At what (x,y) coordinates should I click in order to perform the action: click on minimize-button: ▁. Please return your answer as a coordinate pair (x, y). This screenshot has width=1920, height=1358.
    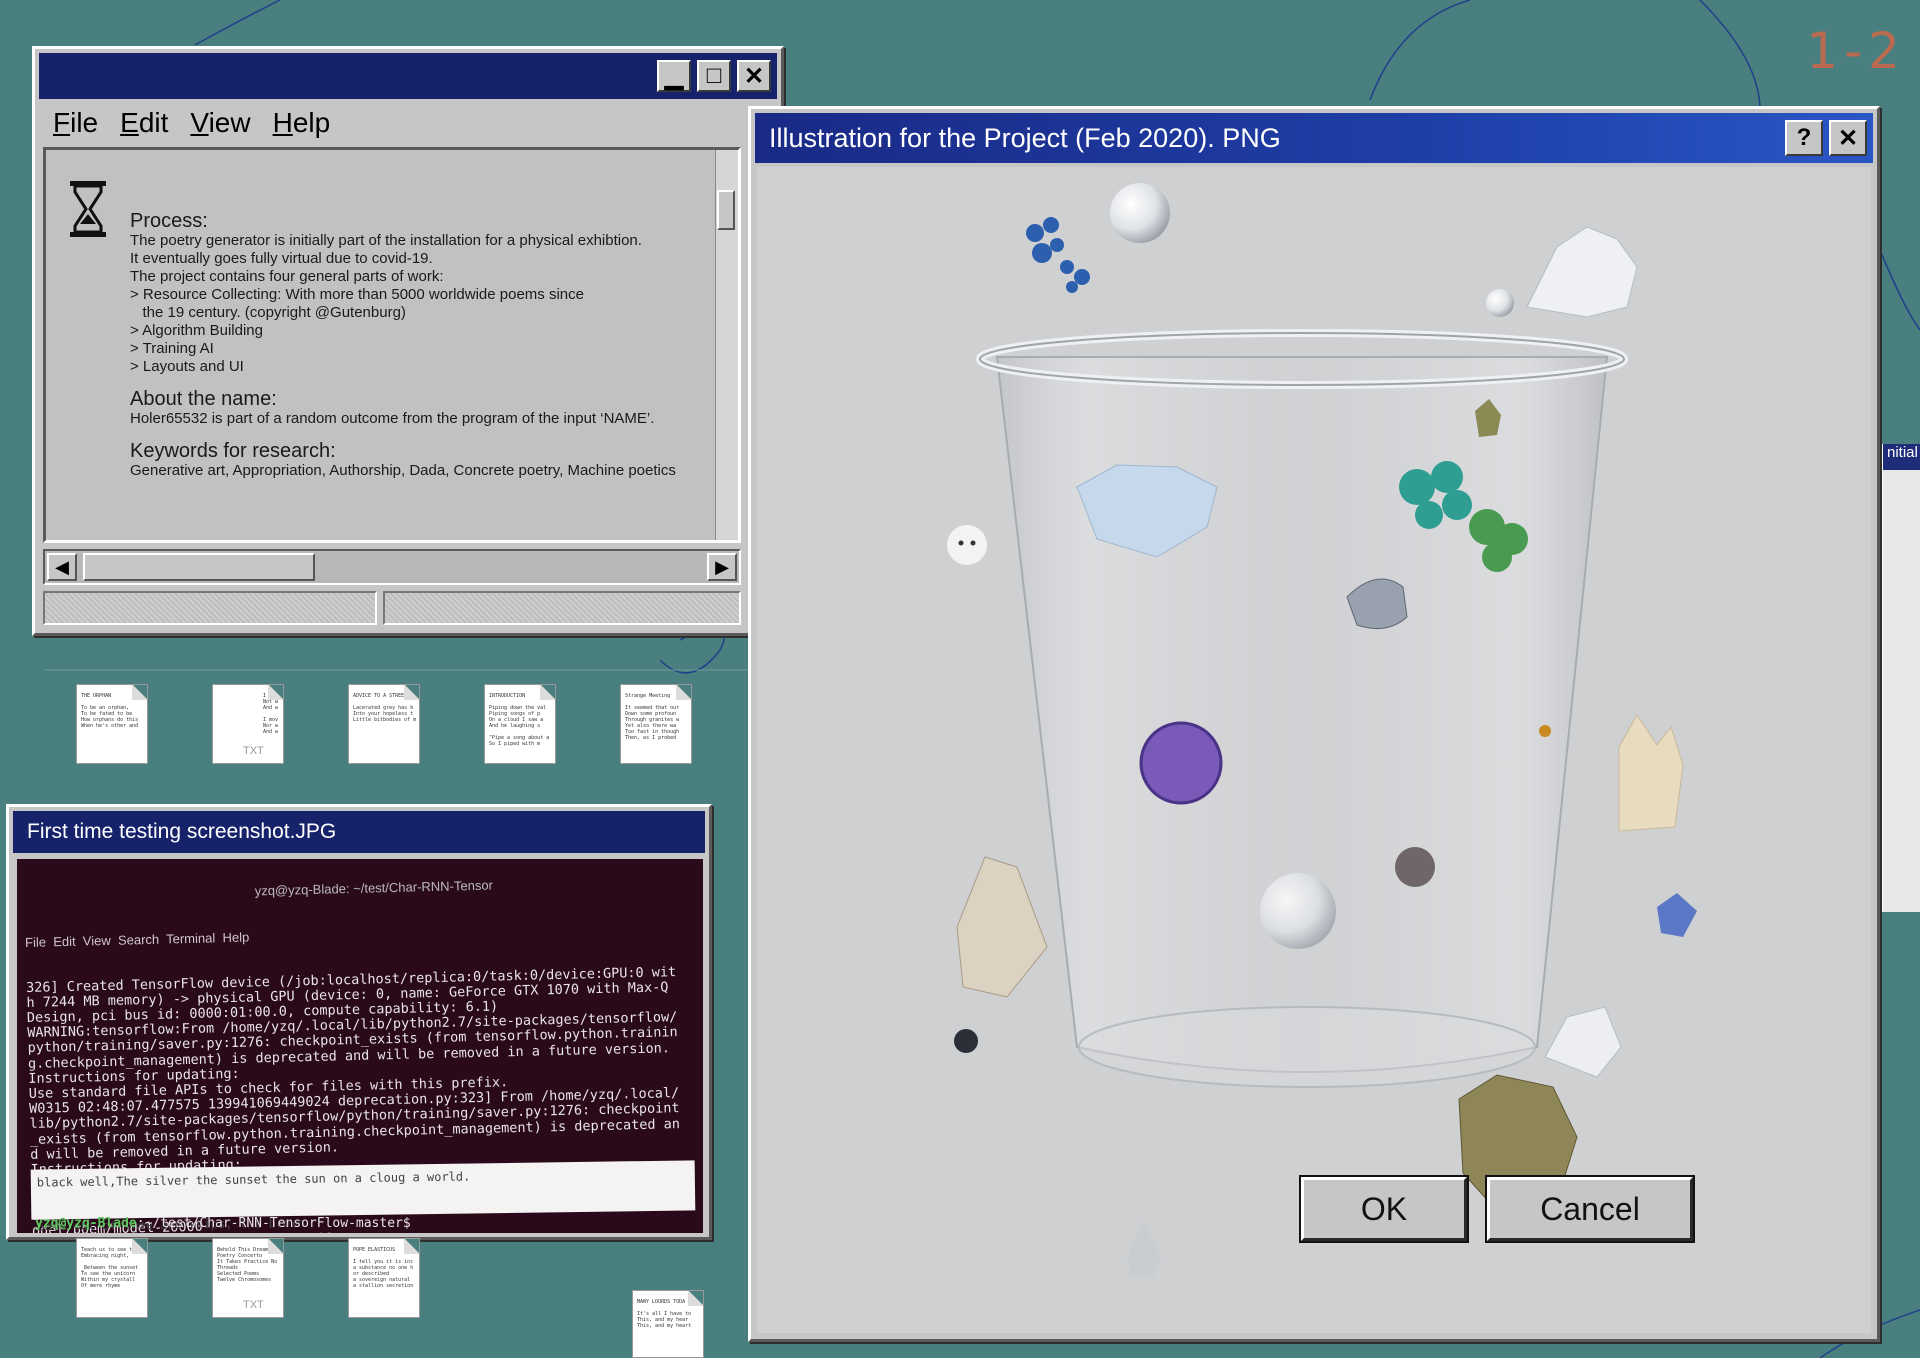
    Looking at the image, I should click on (674, 76).